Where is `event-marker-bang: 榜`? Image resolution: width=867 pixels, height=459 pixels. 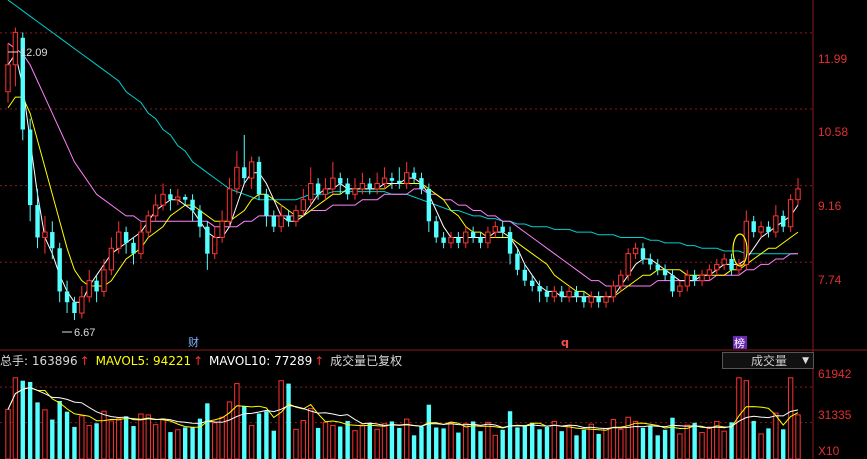 event-marker-bang: 榜 is located at coordinates (739, 343).